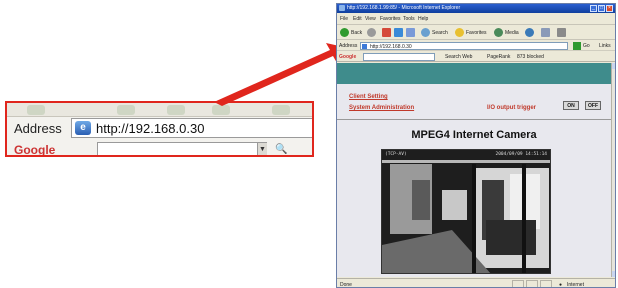 The image size is (618, 288). I want to click on maximize-button: □, so click(601, 8).